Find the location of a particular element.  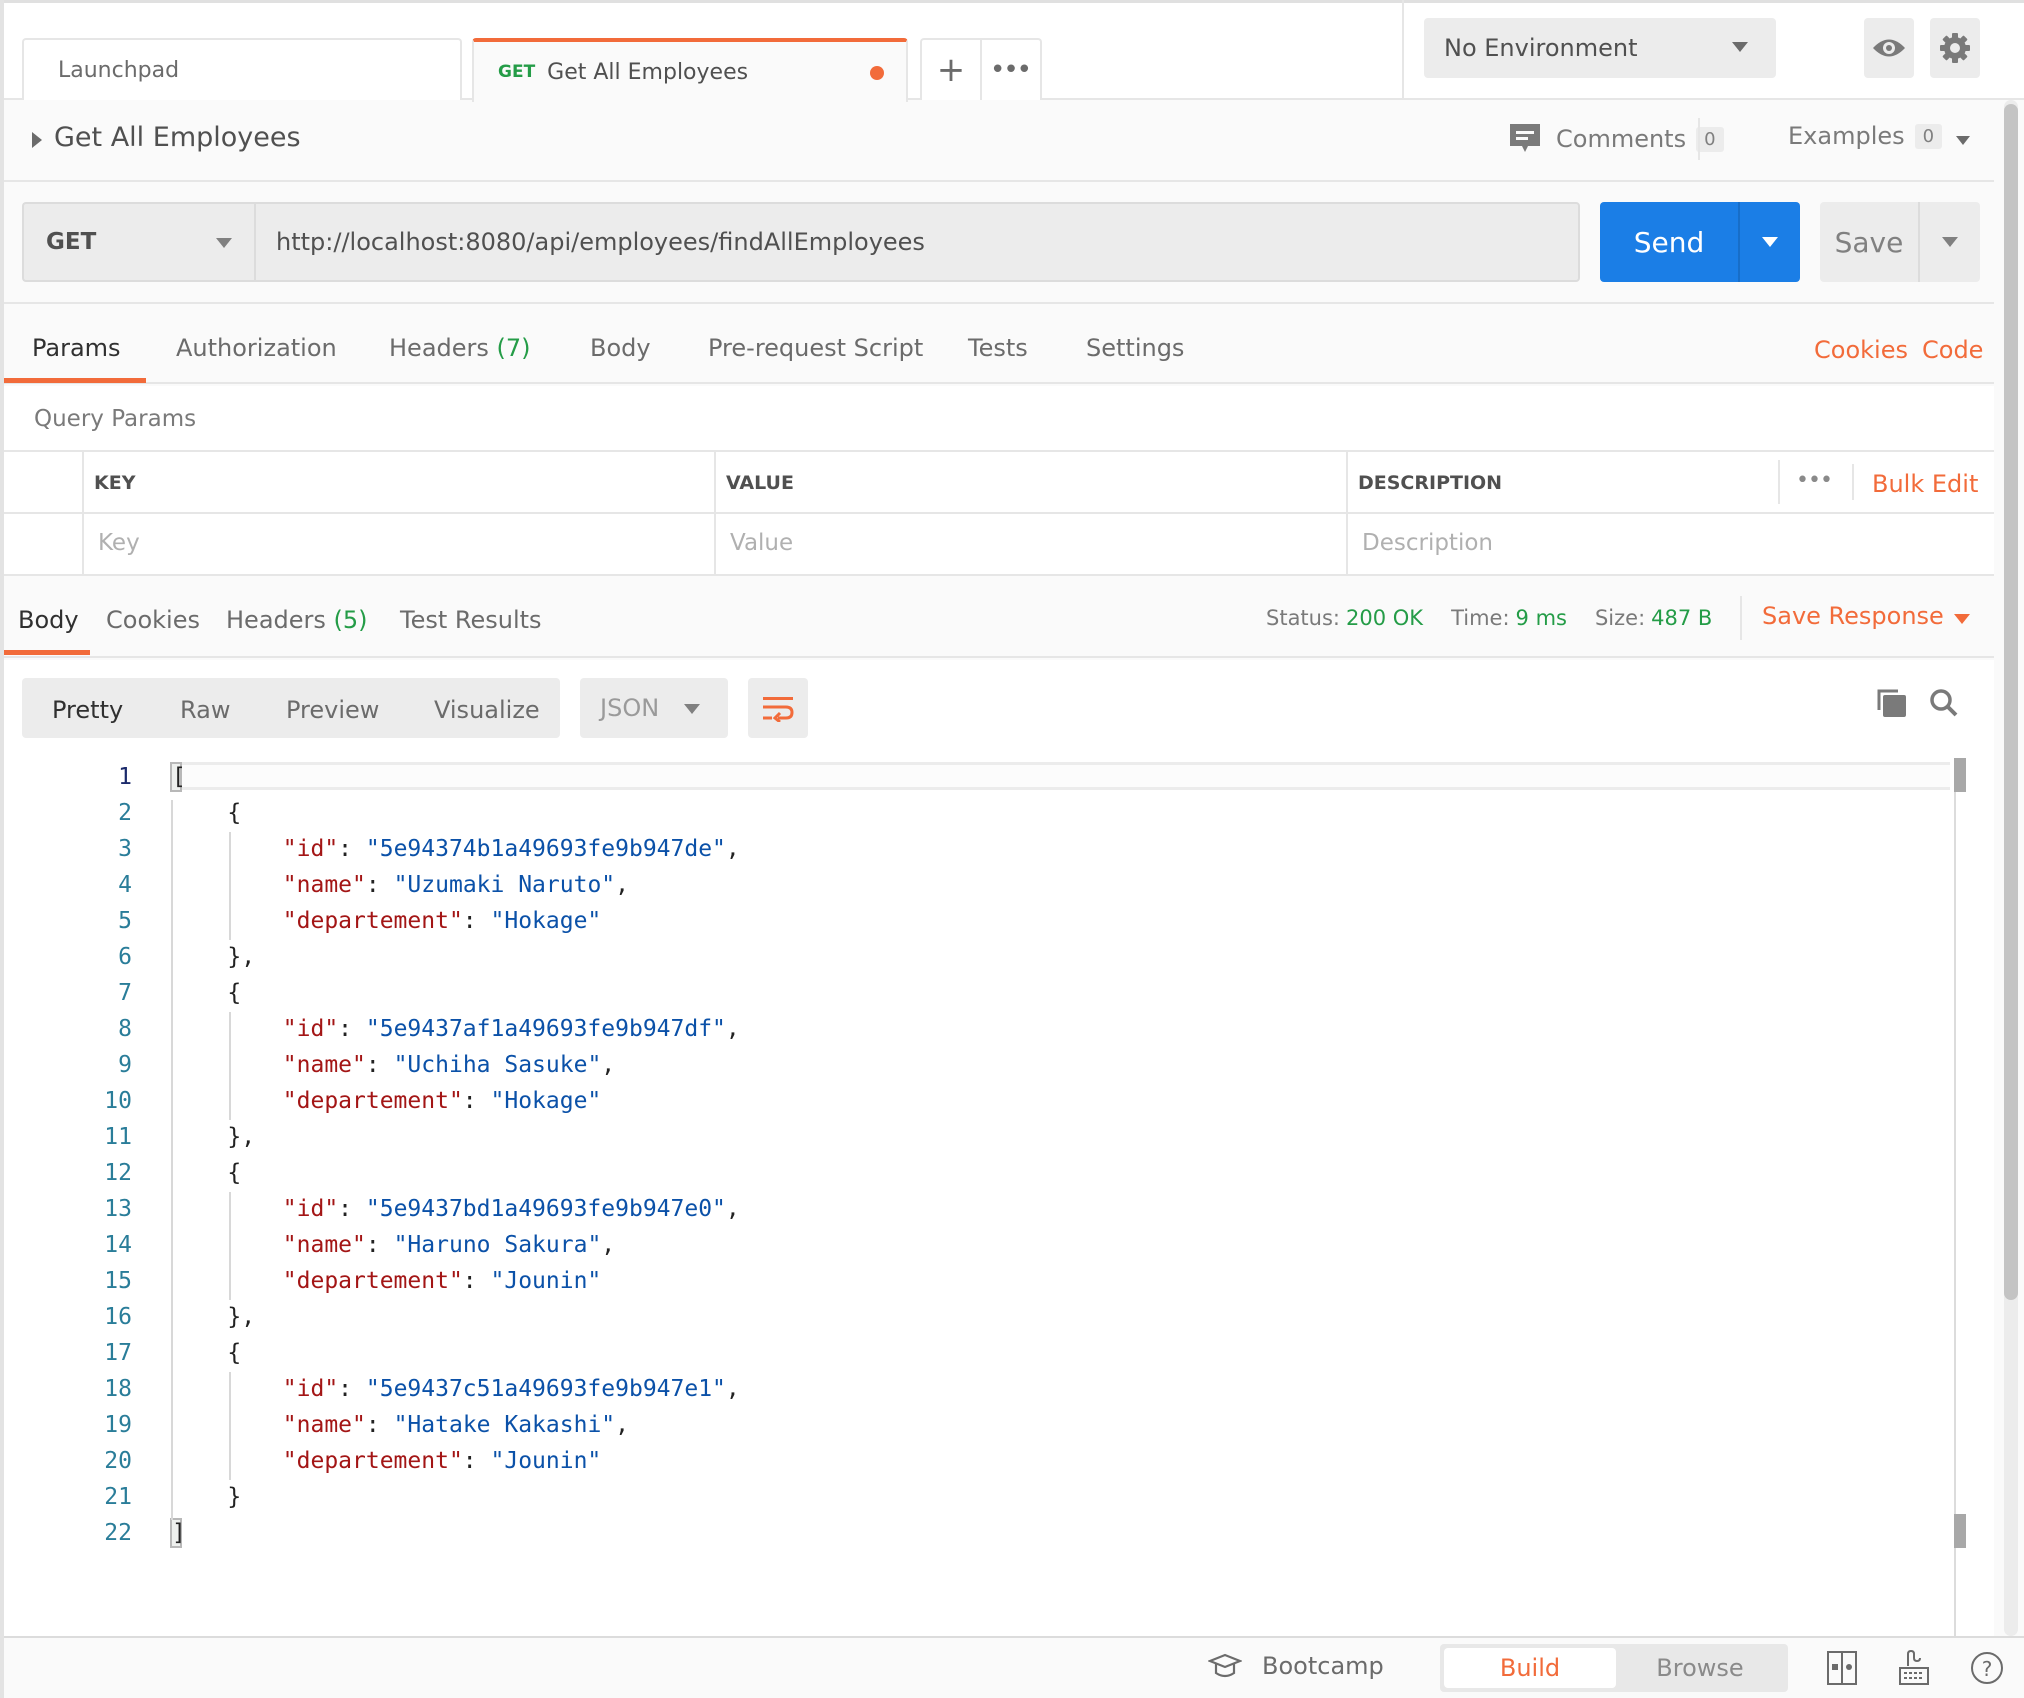

tab-tests: Tests is located at coordinates (998, 348).